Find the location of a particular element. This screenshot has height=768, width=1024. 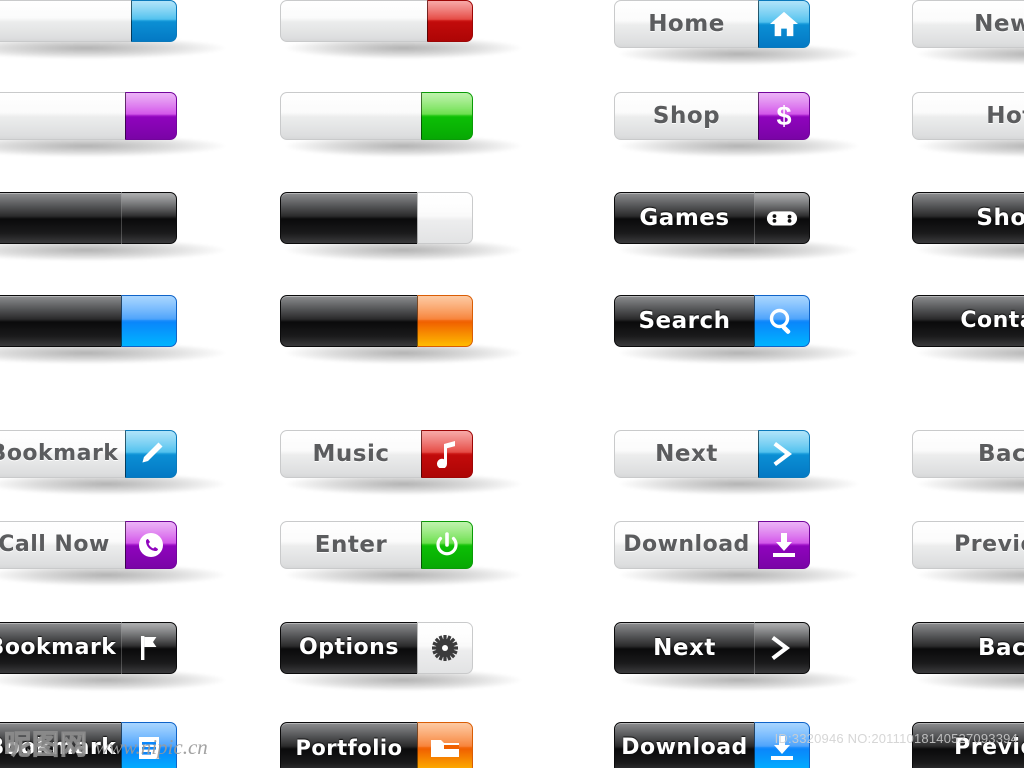

power-icon is located at coordinates (447, 545).